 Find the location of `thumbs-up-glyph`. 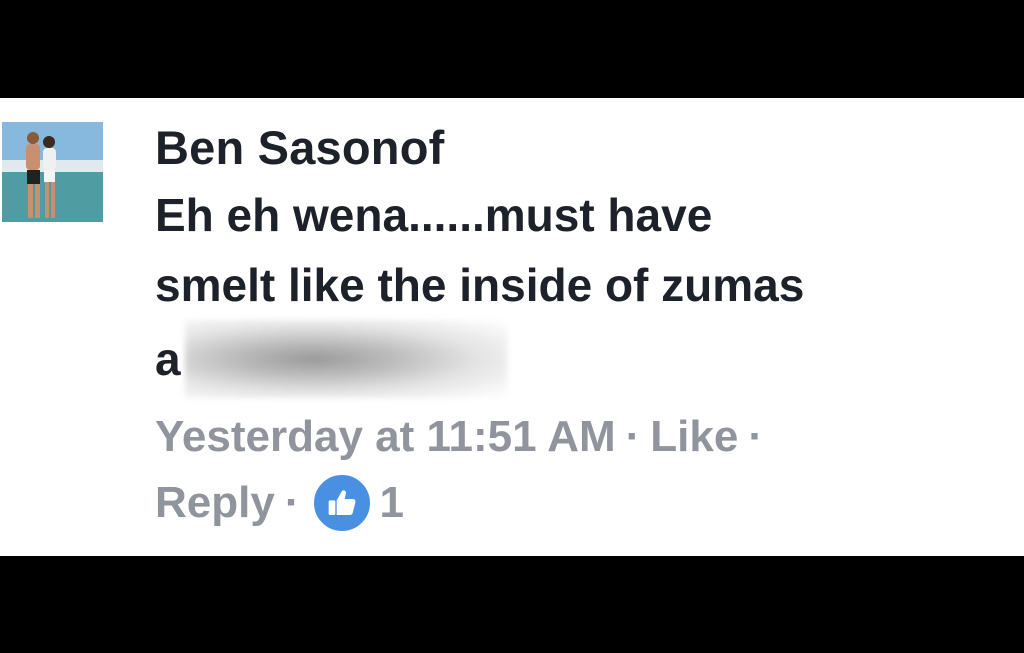

thumbs-up-glyph is located at coordinates (342, 502).